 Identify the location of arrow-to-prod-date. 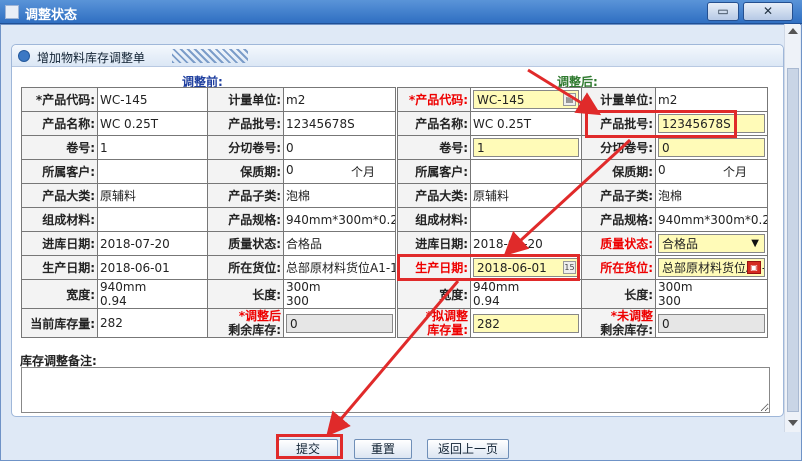
(567, 197).